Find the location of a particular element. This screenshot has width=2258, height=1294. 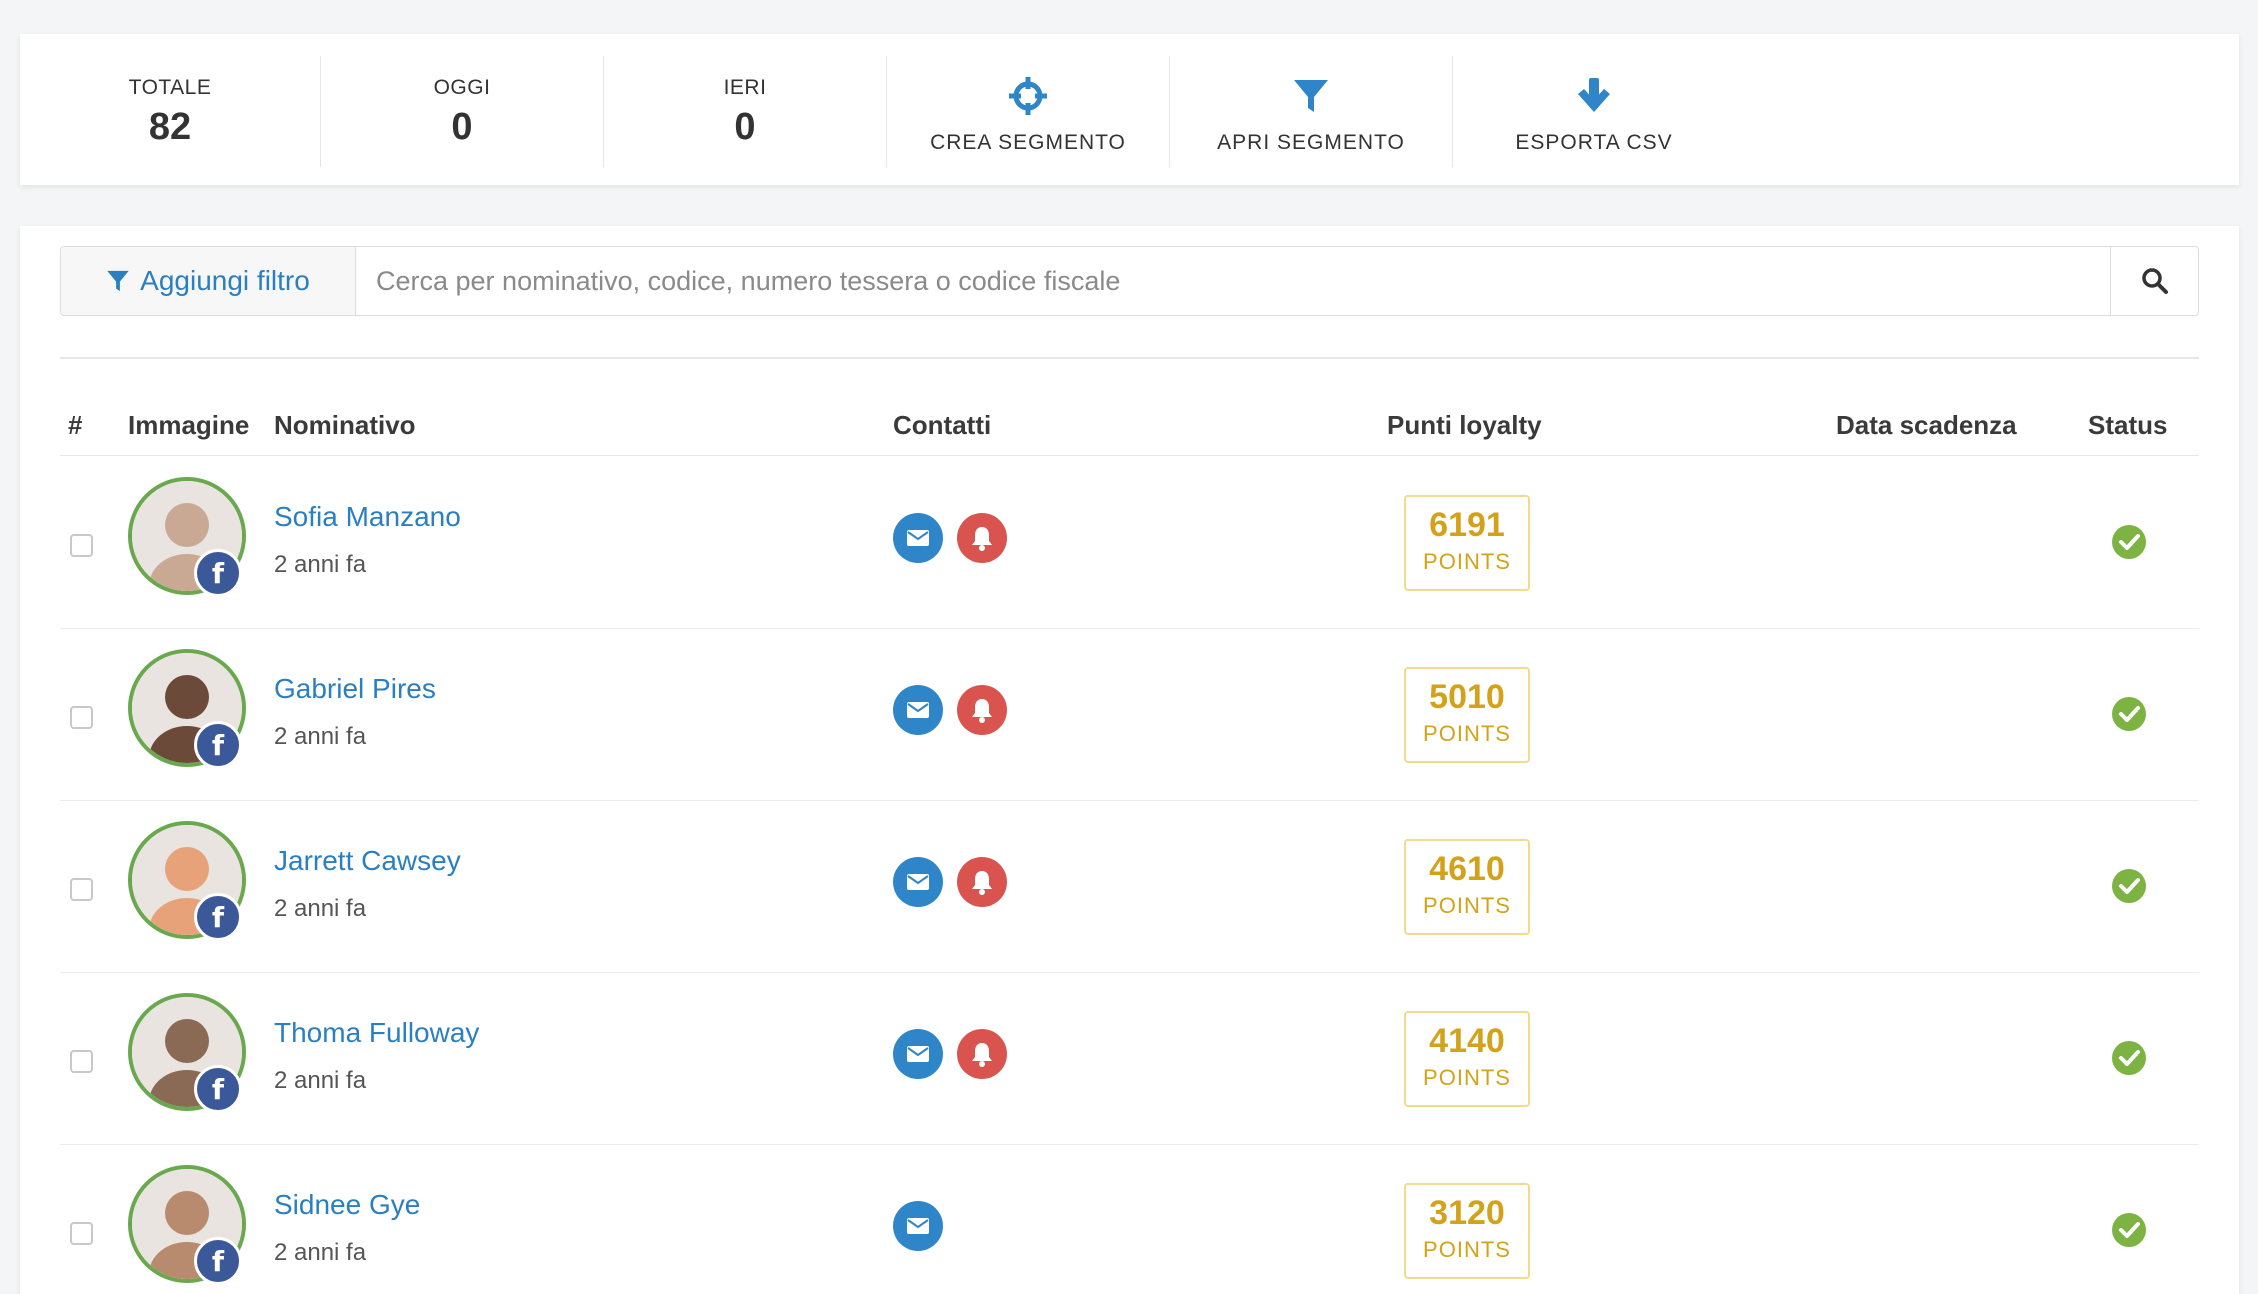

open-segment-button: APRI SEGMENTO is located at coordinates (1311, 109).